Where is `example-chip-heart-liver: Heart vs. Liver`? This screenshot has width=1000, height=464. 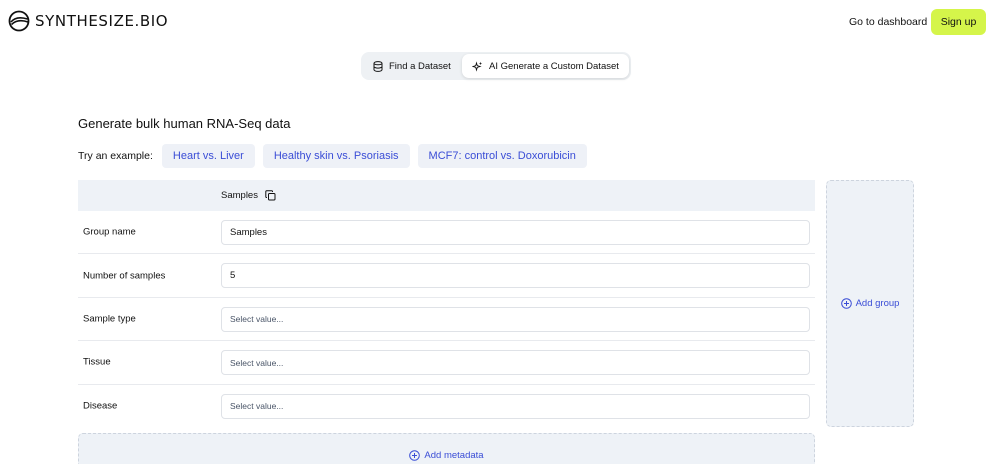
example-chip-heart-liver: Heart vs. Liver is located at coordinates (208, 156).